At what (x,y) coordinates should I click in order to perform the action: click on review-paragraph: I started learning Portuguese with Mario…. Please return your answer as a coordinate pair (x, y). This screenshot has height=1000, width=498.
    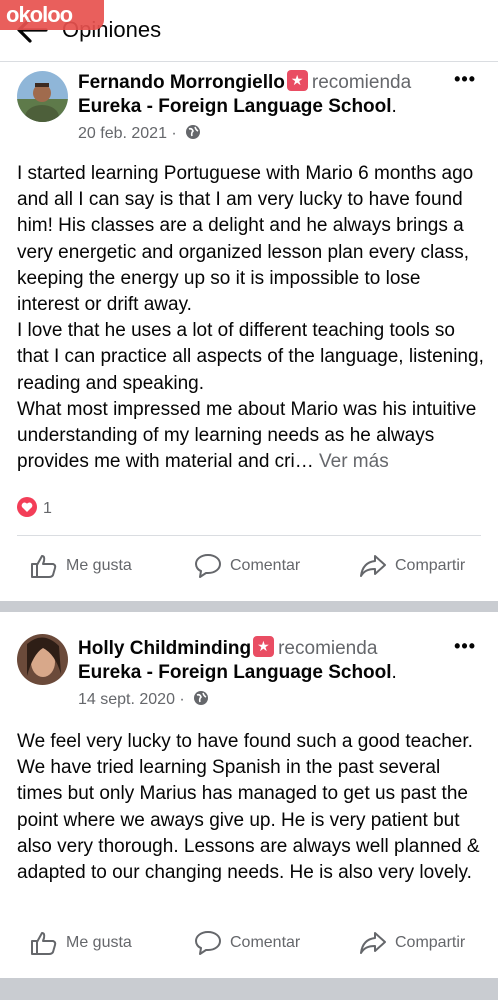
    Looking at the image, I should click on (245, 239).